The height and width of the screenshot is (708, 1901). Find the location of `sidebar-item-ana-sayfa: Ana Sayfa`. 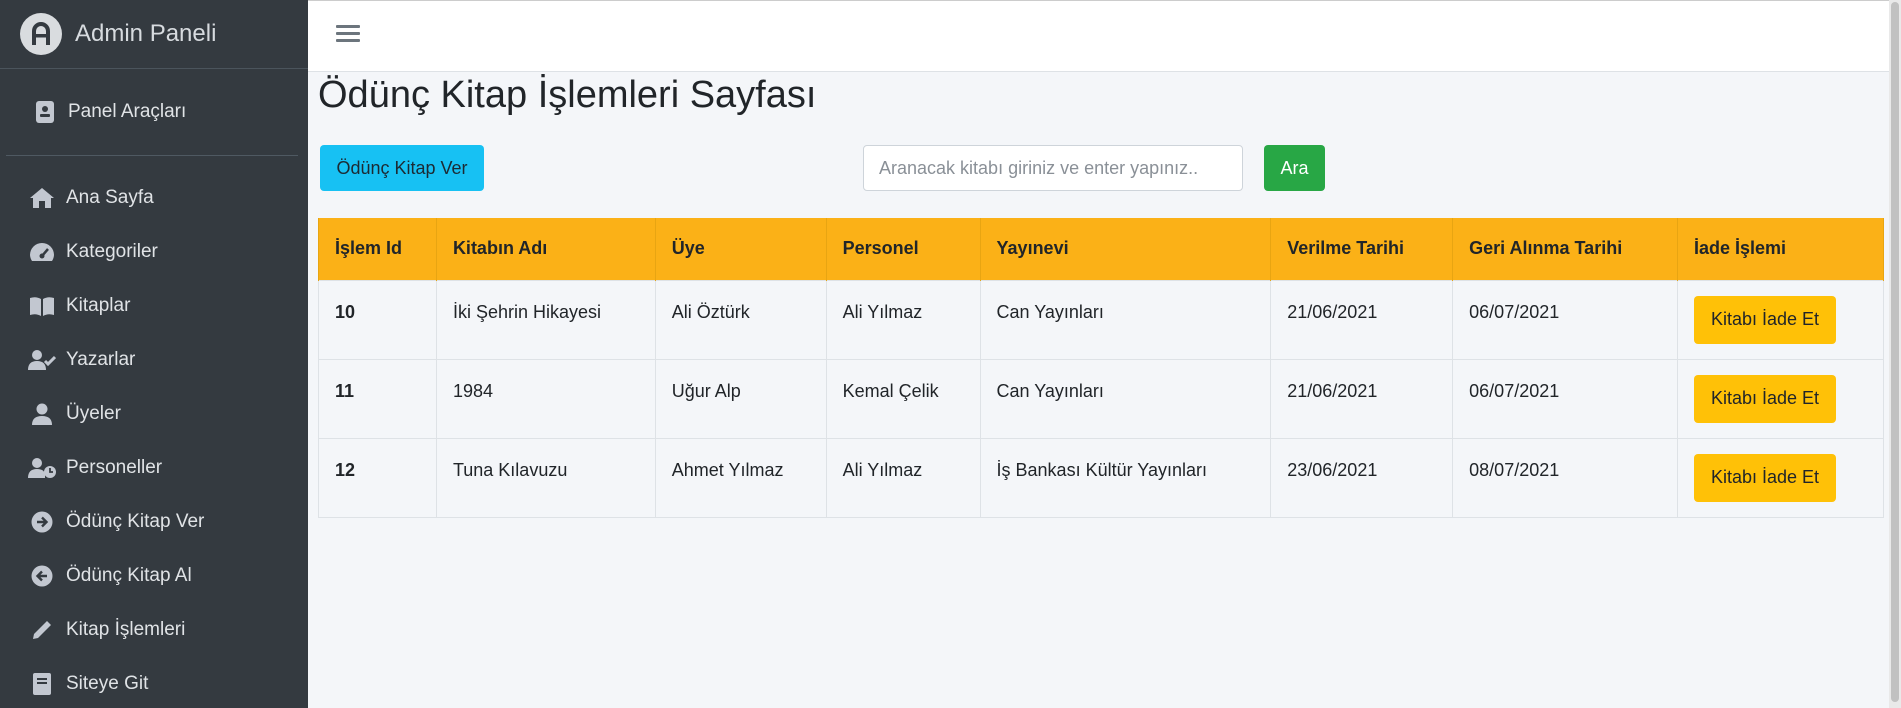

sidebar-item-ana-sayfa: Ana Sayfa is located at coordinates (154, 198).